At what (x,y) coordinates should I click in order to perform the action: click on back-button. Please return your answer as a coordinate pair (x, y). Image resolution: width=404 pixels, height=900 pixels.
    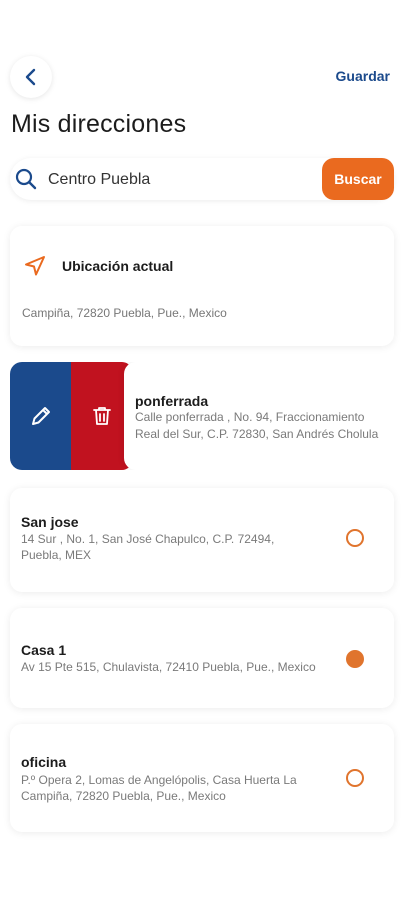
    Looking at the image, I should click on (31, 77).